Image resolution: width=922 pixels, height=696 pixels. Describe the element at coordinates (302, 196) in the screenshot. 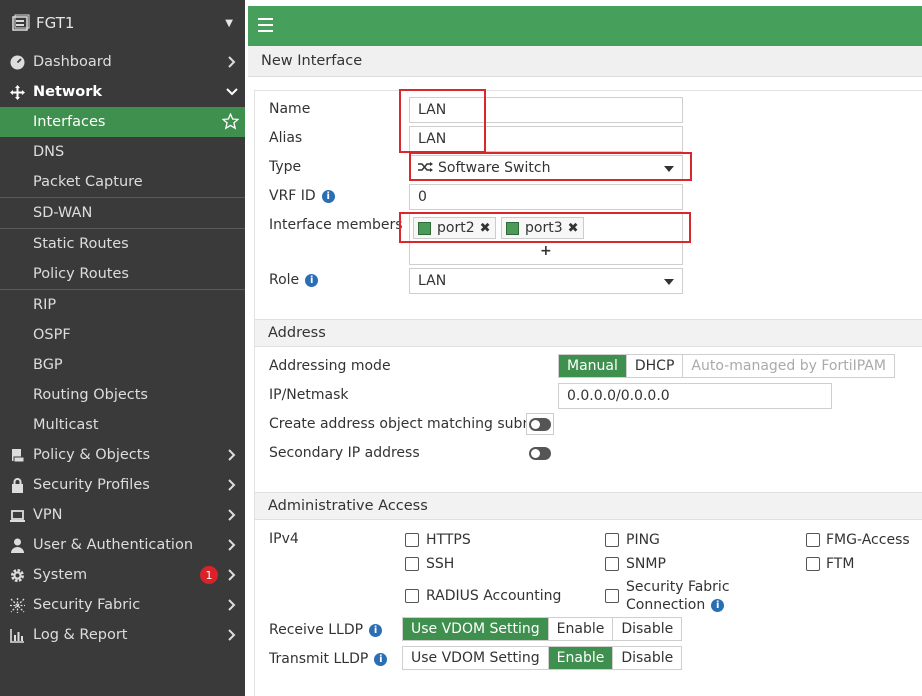

I see `vrf-label: VRF ID i` at that location.